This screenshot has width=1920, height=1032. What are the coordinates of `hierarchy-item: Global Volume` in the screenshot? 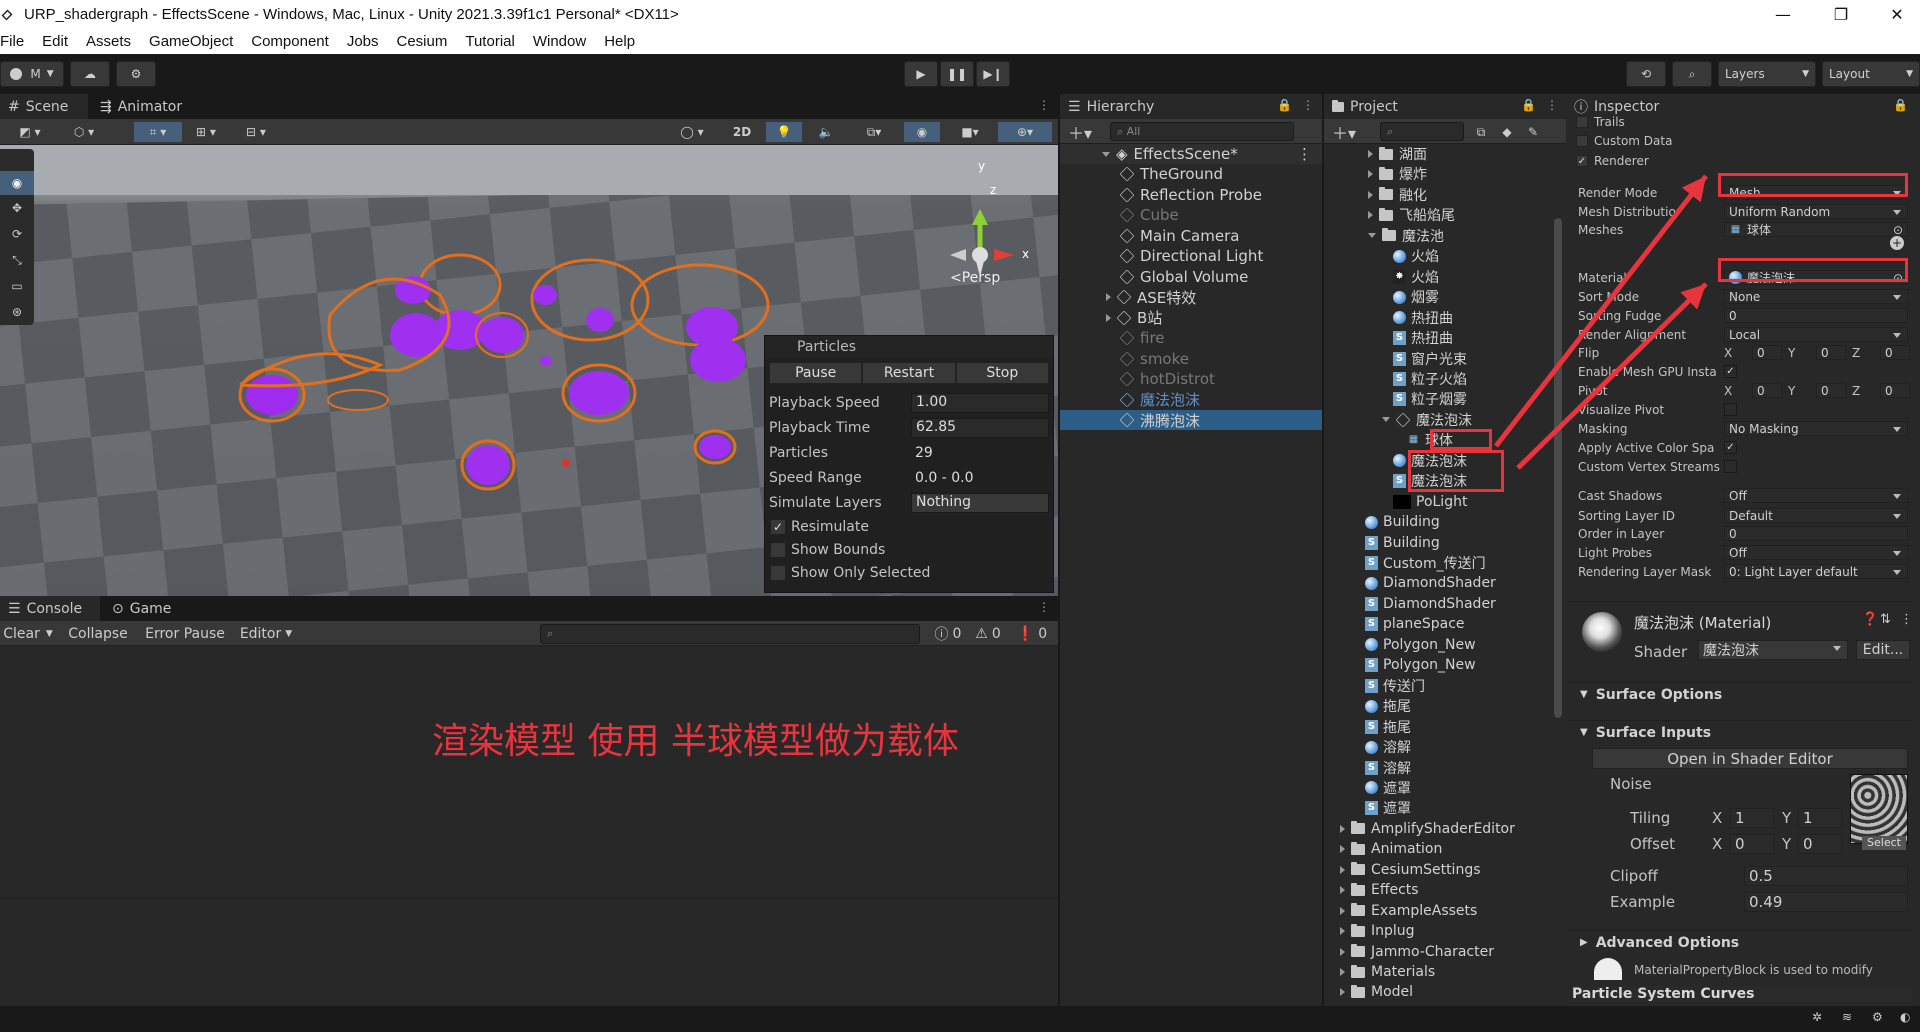 It's located at (1191, 277).